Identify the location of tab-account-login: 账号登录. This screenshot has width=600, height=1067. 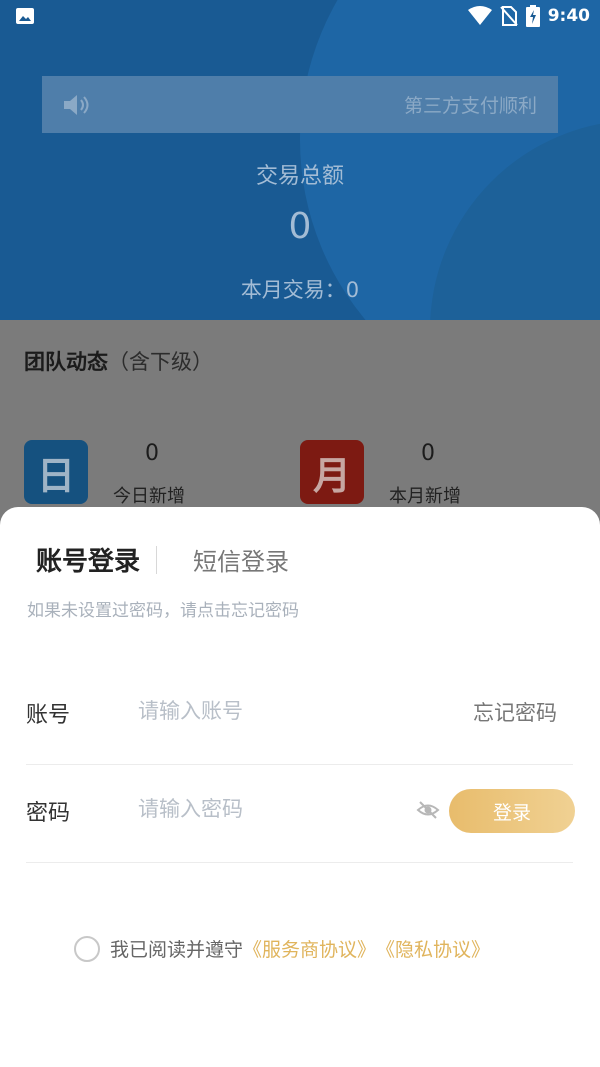
(88, 559).